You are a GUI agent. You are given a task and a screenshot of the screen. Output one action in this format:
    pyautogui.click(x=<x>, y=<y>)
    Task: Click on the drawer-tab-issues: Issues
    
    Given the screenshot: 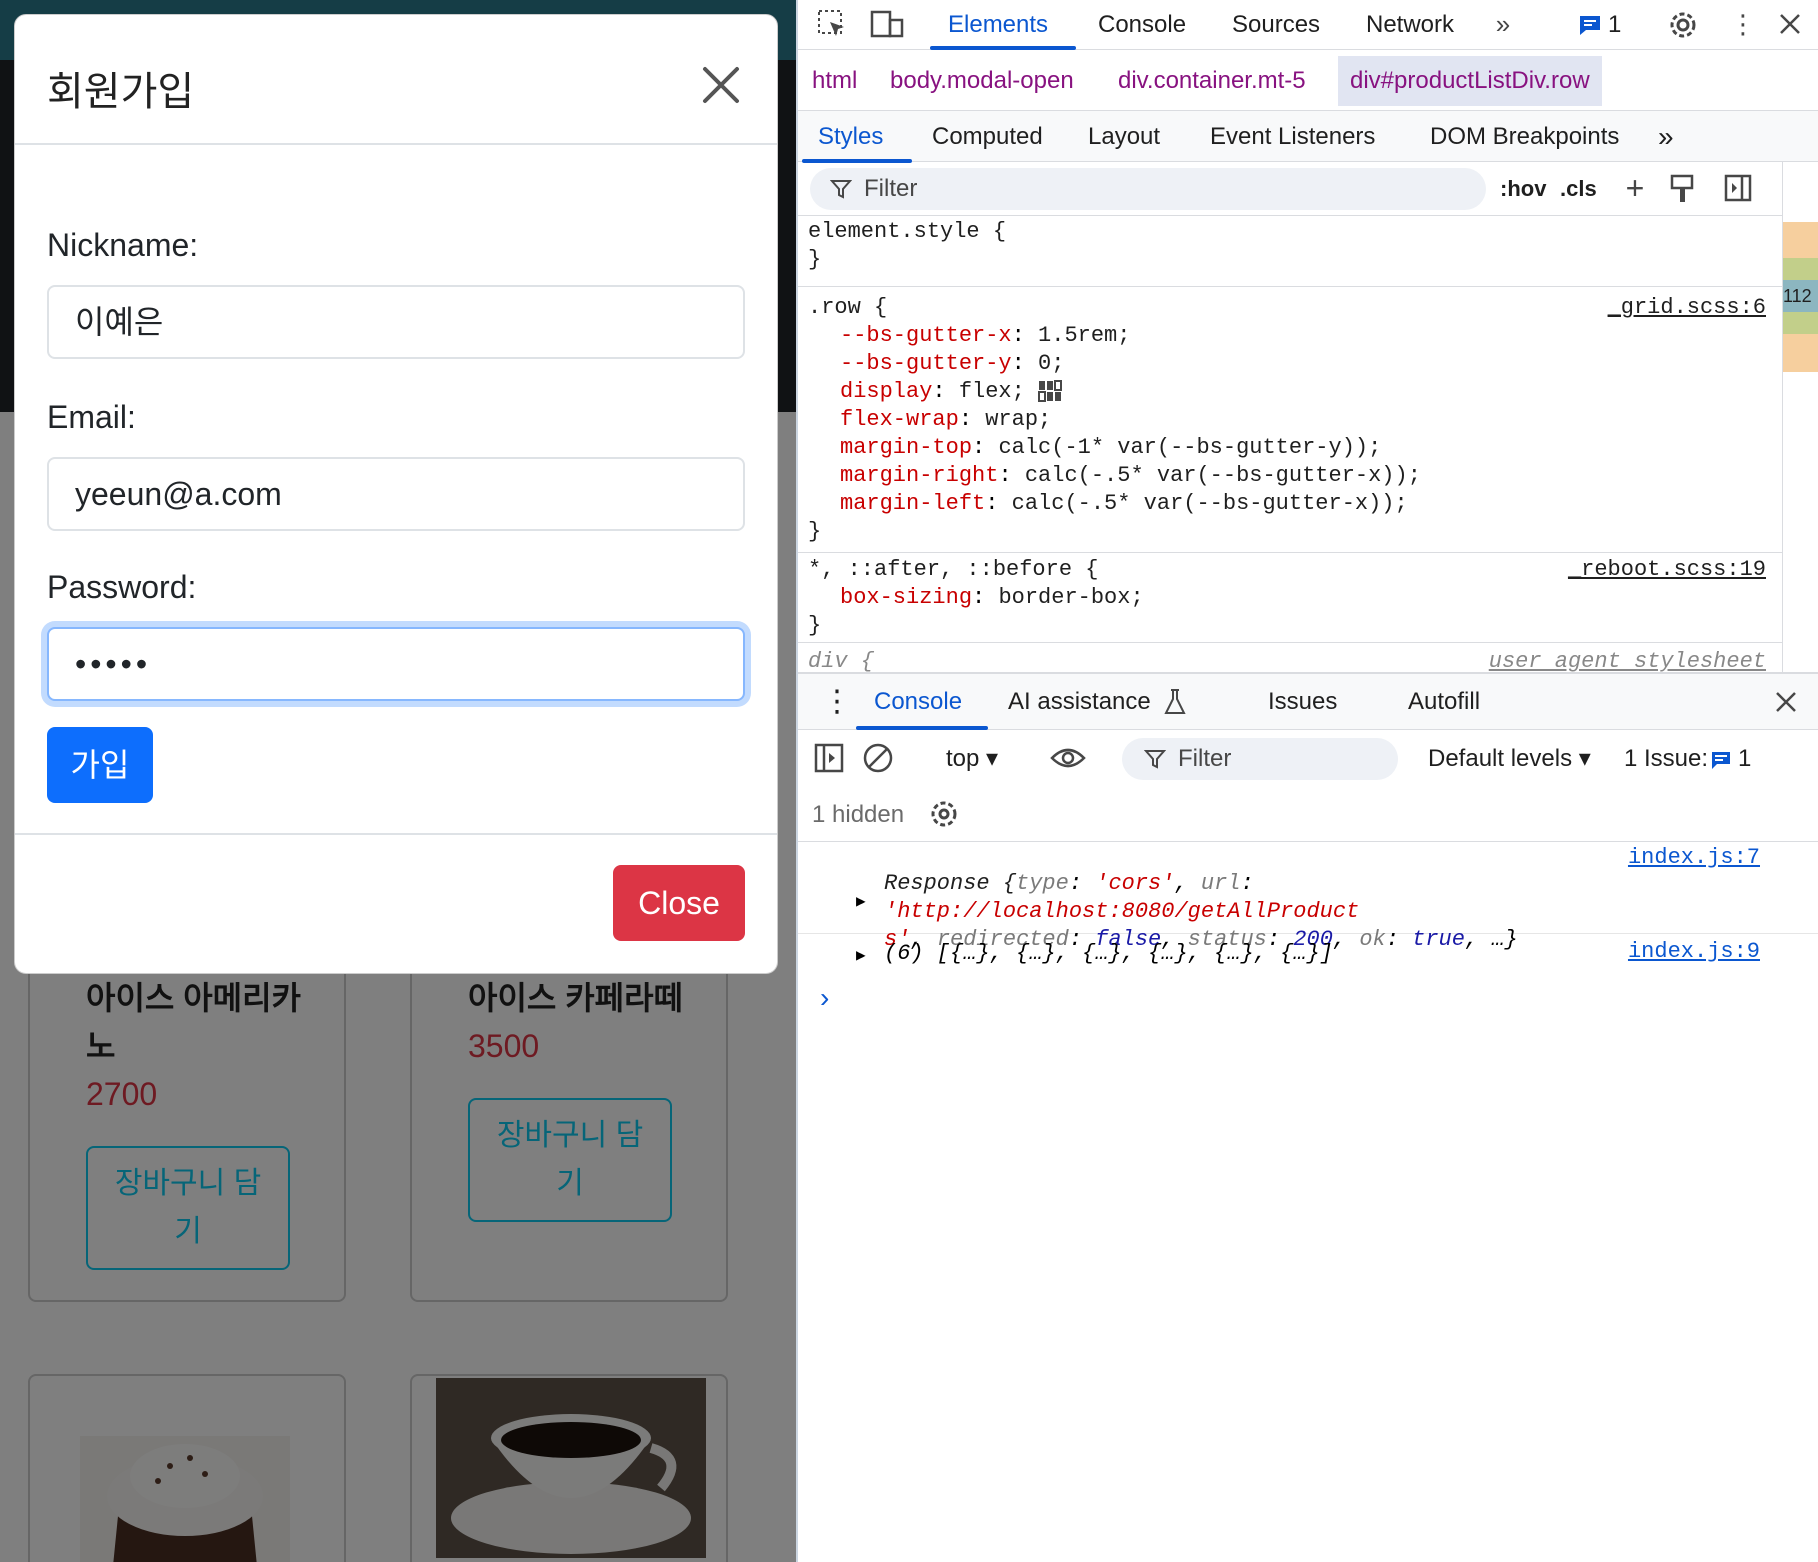 What is the action you would take?
    pyautogui.click(x=1302, y=702)
    